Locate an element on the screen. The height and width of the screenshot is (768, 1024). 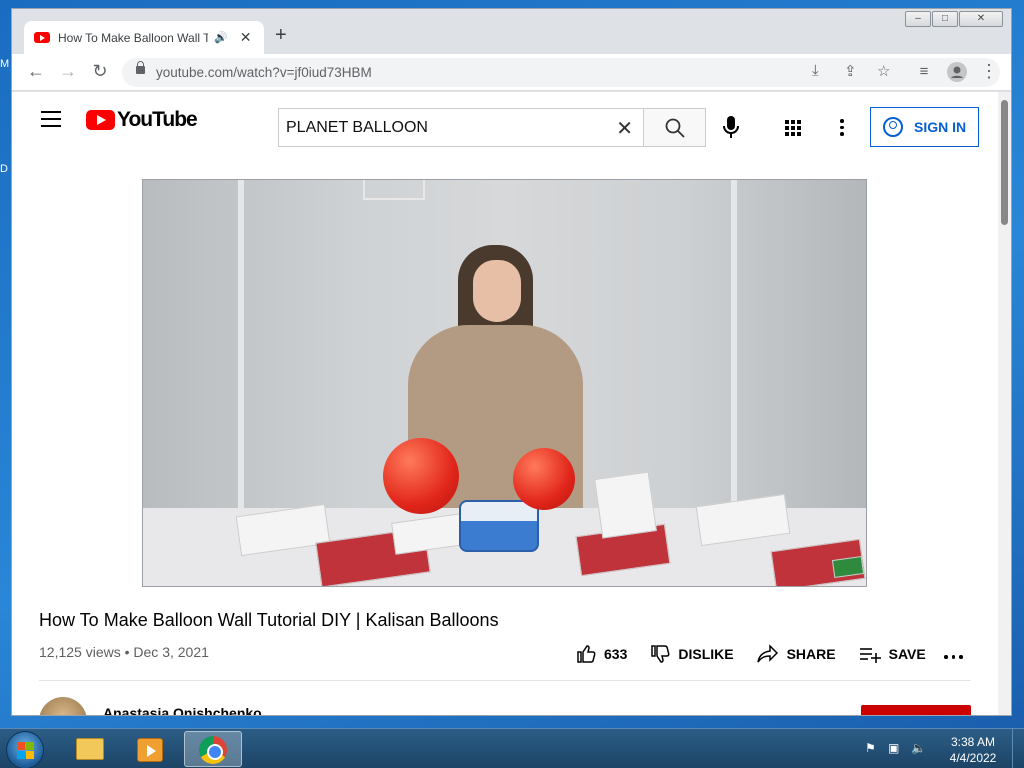
share-icon is located at coordinates (767, 653).